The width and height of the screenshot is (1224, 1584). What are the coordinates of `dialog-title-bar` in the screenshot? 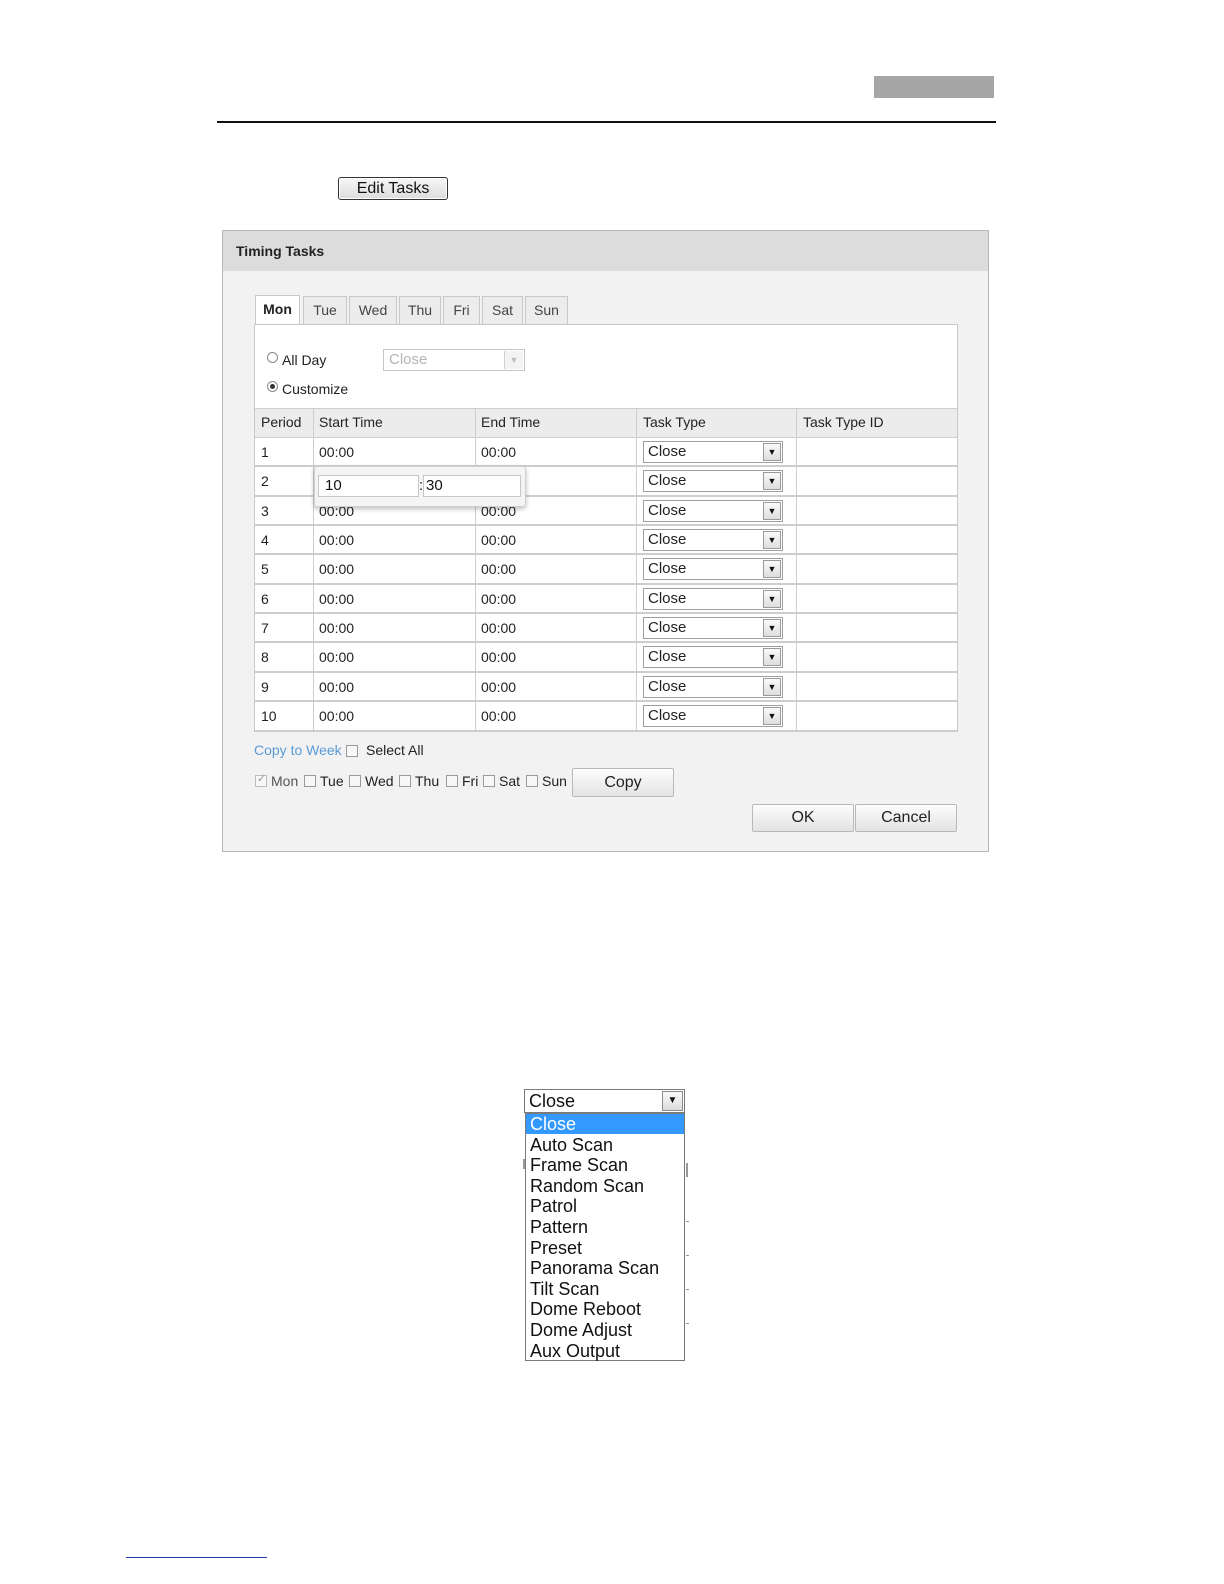 It's located at (605, 251).